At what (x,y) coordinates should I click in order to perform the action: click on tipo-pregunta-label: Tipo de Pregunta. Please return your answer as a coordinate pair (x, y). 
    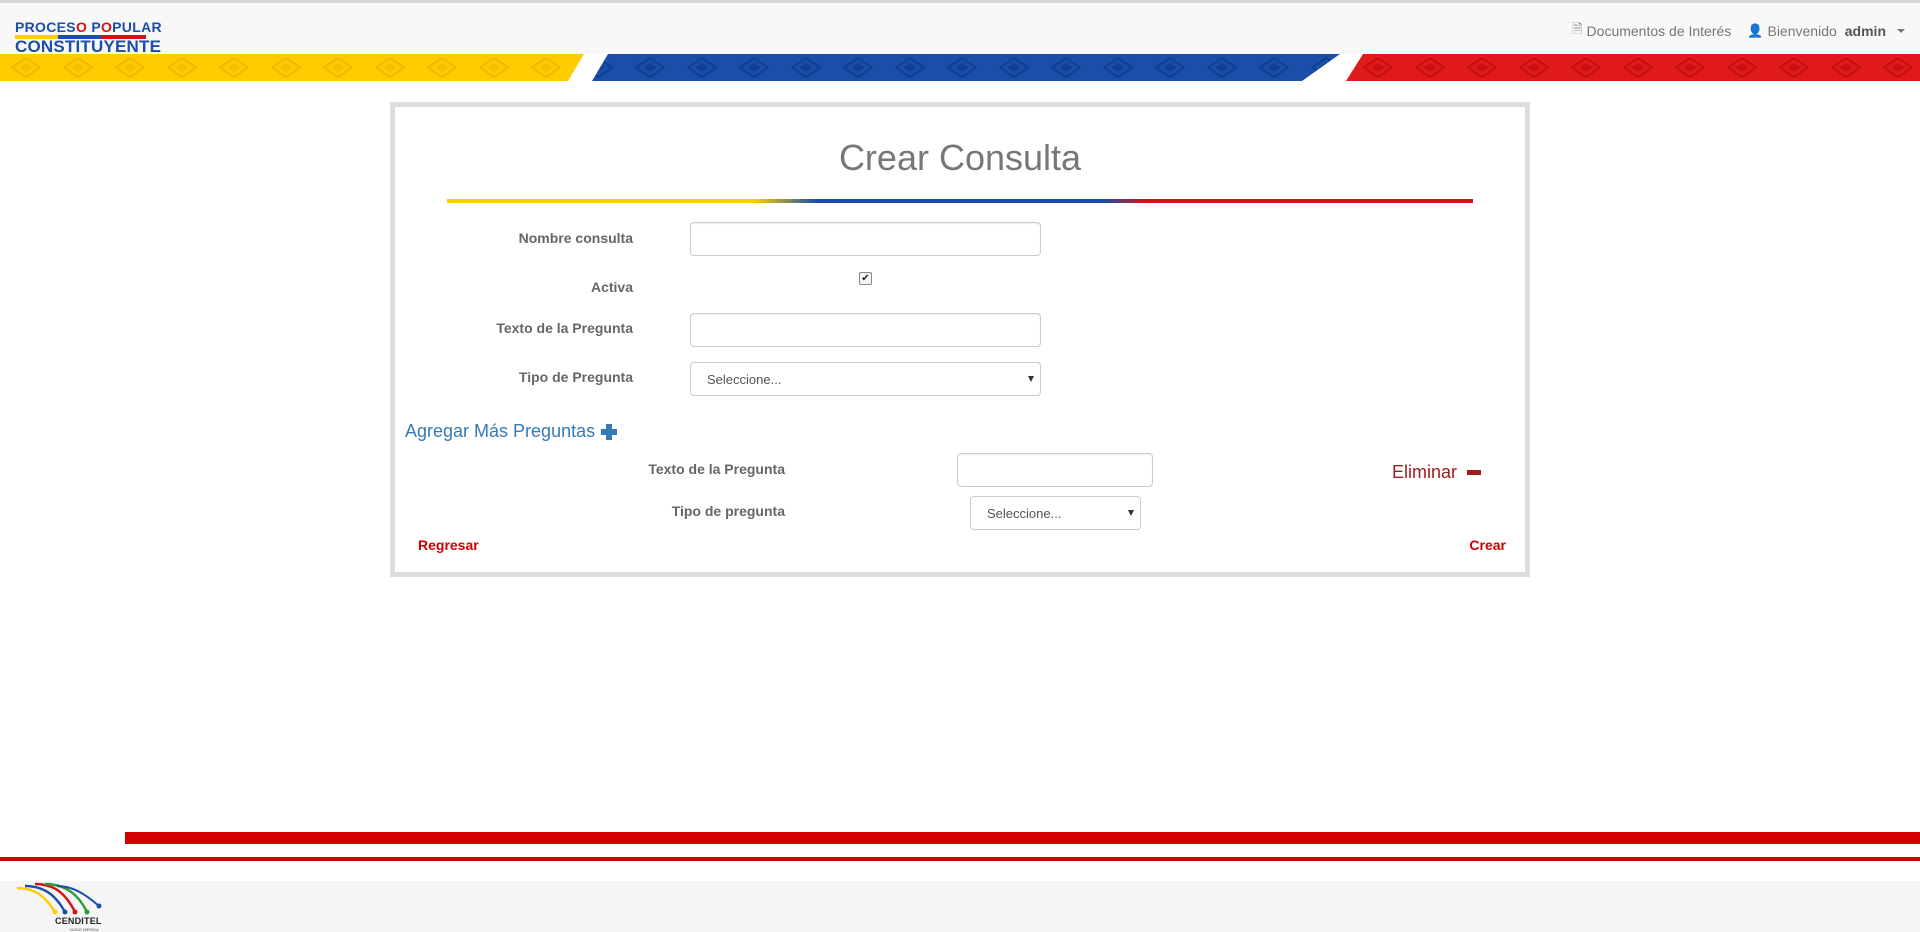
    Looking at the image, I should click on (575, 377).